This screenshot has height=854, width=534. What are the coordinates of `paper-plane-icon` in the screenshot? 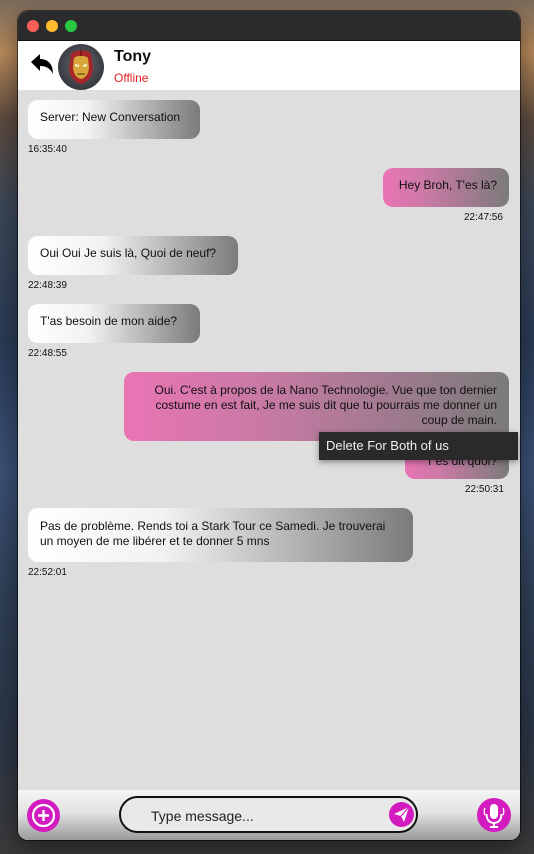 It's located at (402, 814).